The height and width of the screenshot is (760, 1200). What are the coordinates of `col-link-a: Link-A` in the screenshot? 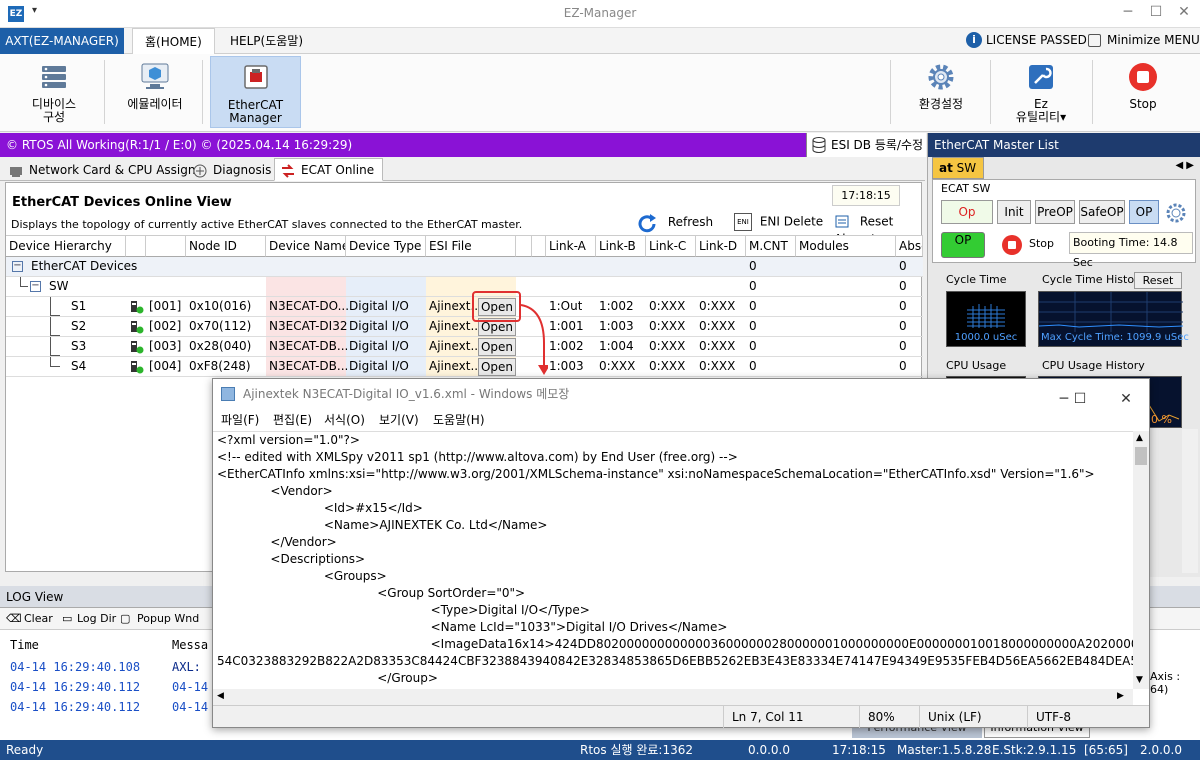 It's located at (571, 246).